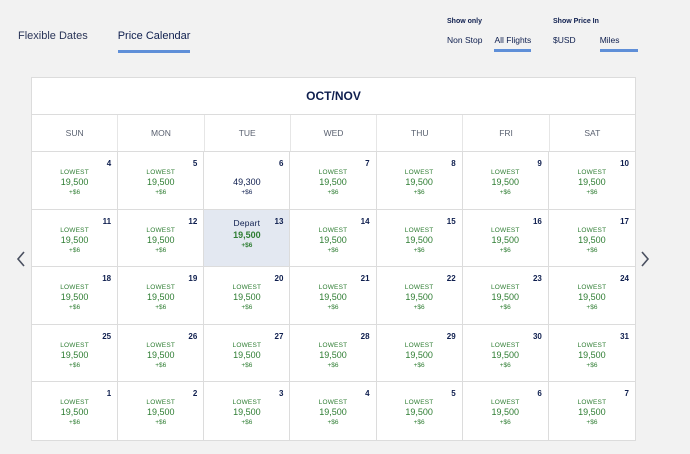  Describe the element at coordinates (645, 259) in the screenshot. I see `chevron-right-icon` at that location.